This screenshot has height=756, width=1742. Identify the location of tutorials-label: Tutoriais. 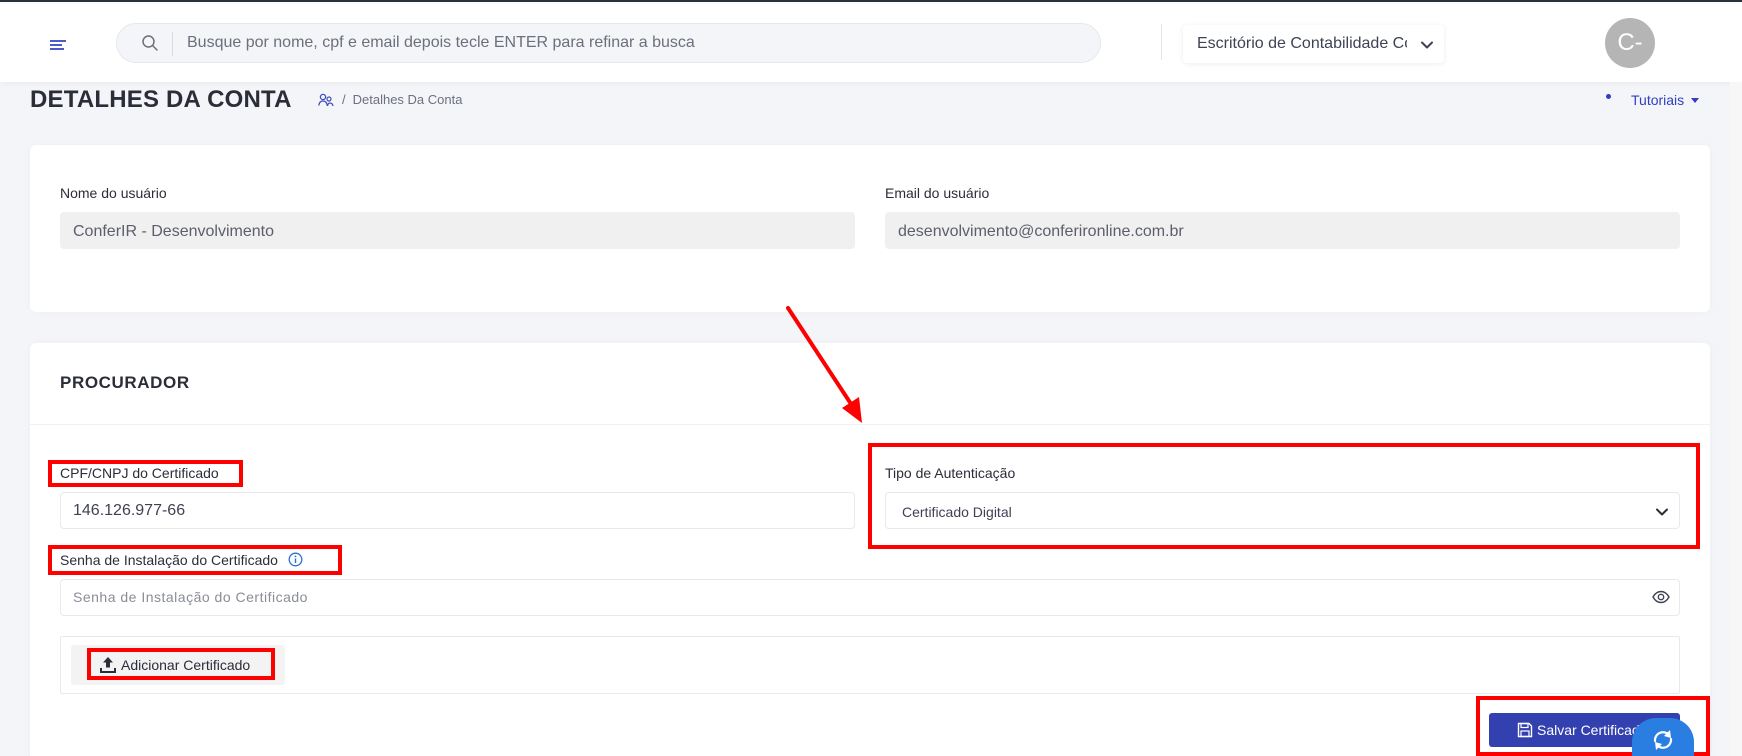
(1658, 100).